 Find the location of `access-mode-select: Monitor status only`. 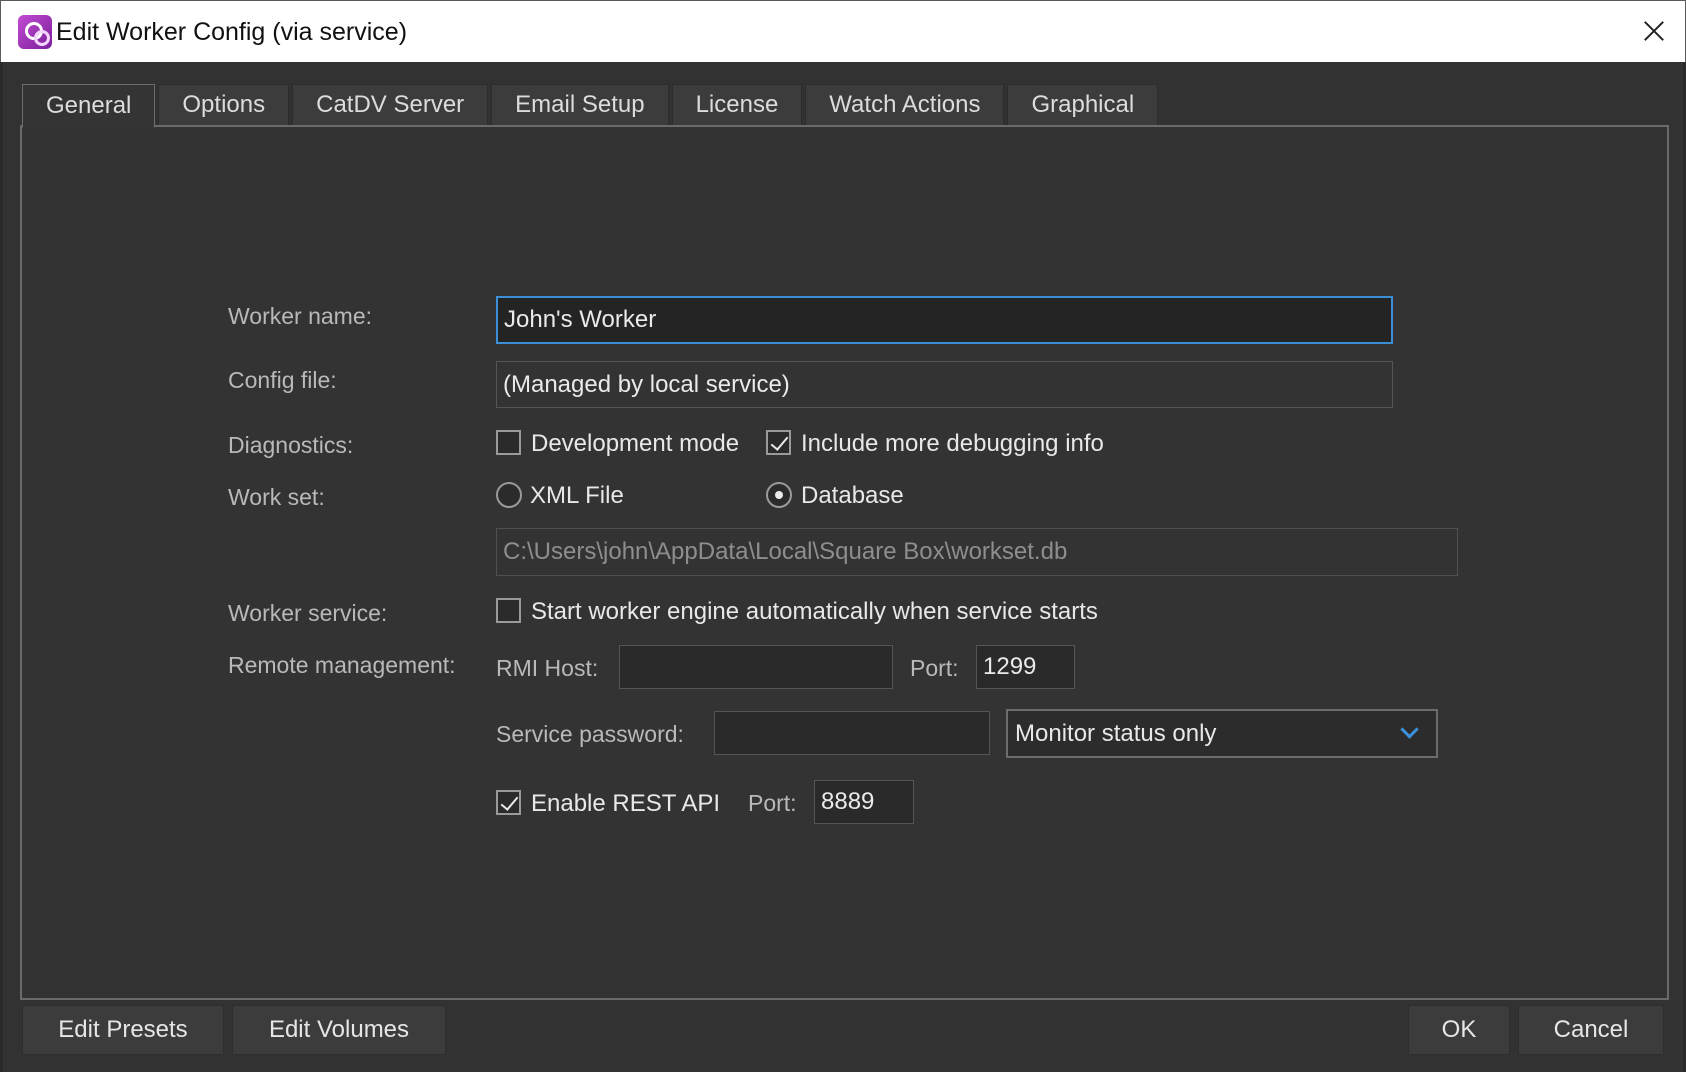

access-mode-select: Monitor status only is located at coordinates (1222, 733).